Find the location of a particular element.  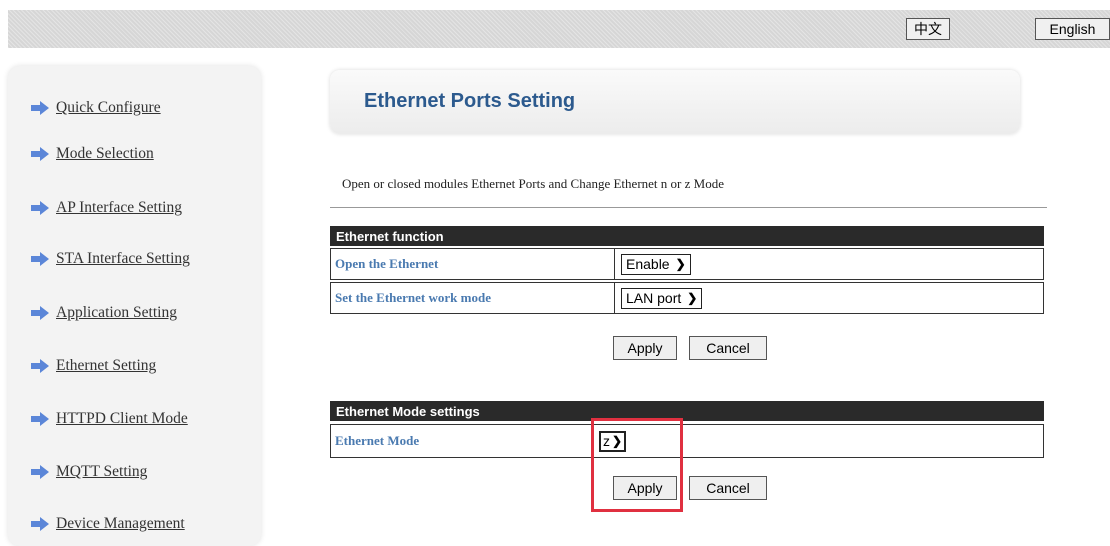

sidebar-item-ethernet: Ethernet Setting is located at coordinates (93, 366).